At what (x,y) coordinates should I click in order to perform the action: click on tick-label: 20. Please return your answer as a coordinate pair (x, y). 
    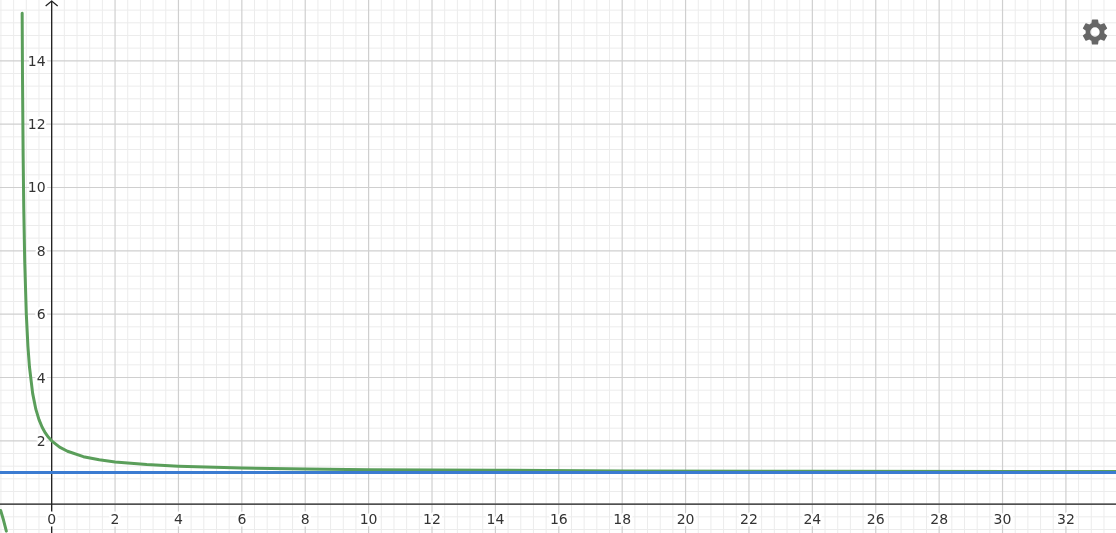
    Looking at the image, I should click on (685, 519).